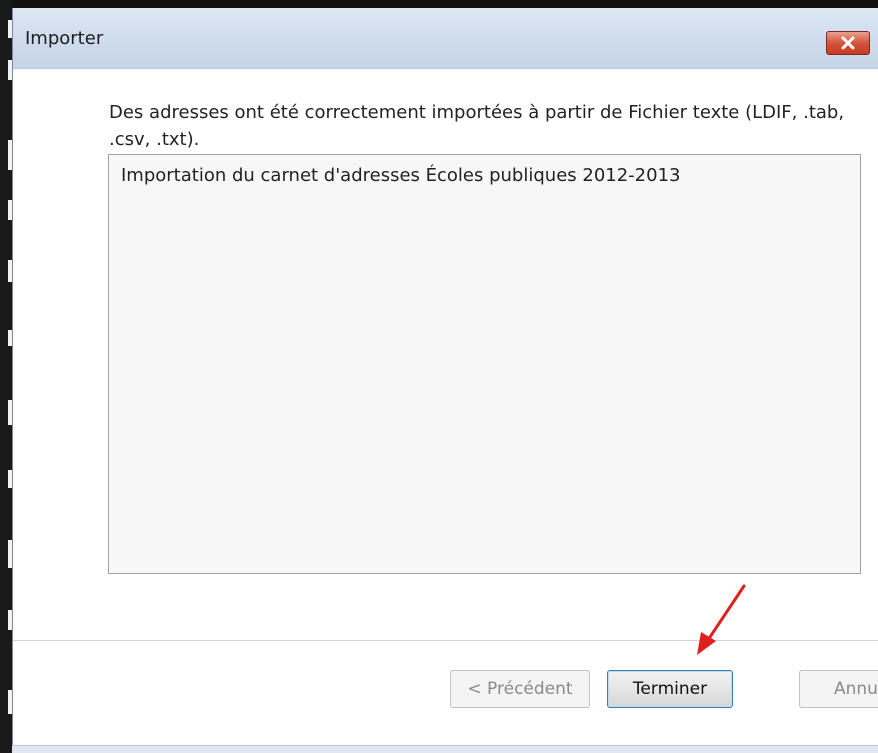 This screenshot has height=753, width=878. I want to click on close-icon, so click(848, 43).